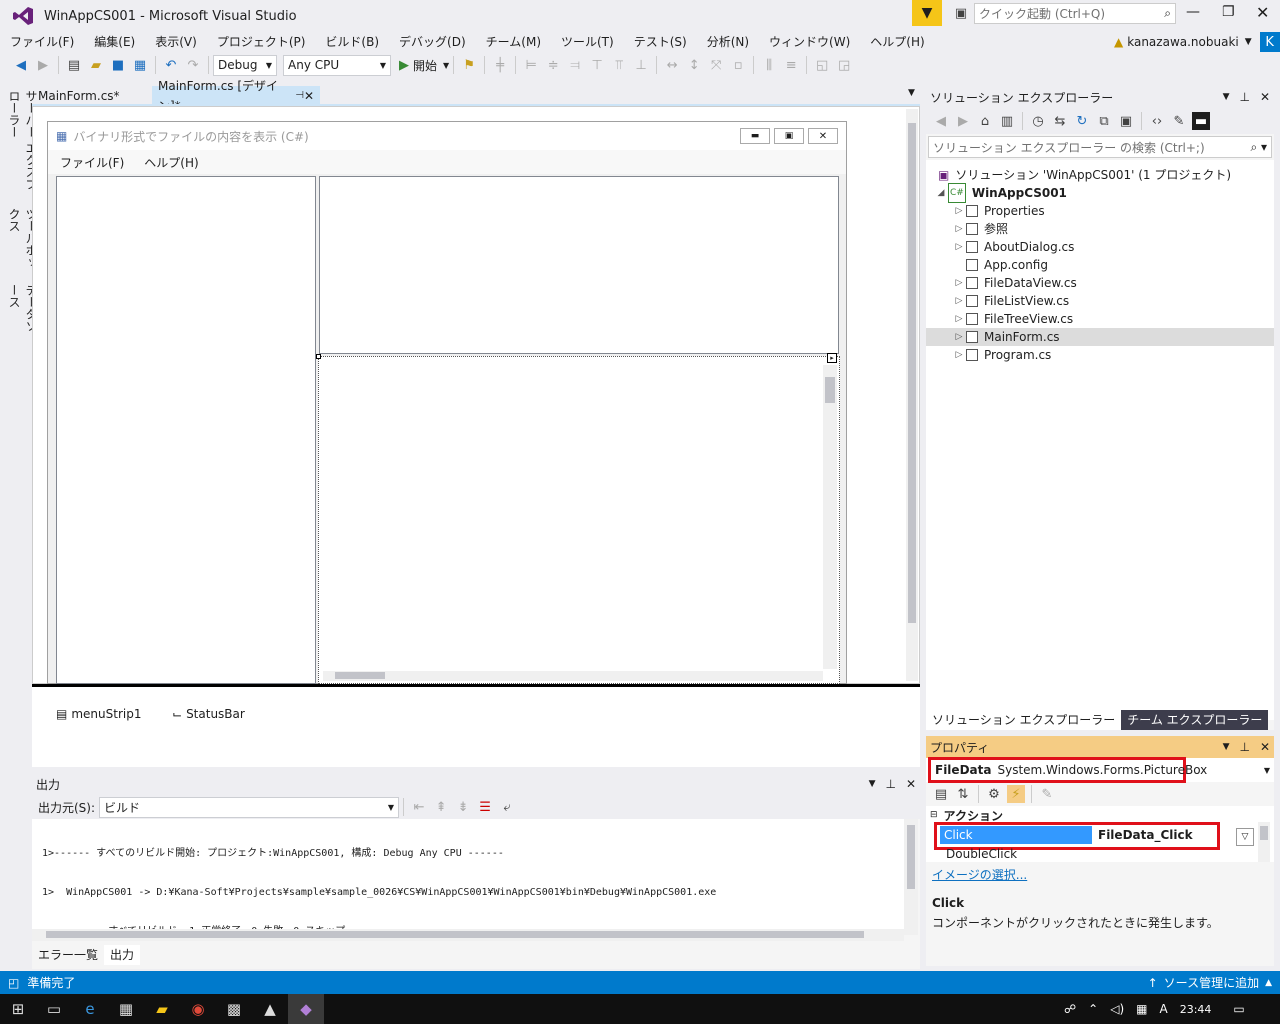 This screenshot has width=1280, height=1024. Describe the element at coordinates (531, 65) in the screenshot. I see `align-left-icon: ⊨` at that location.